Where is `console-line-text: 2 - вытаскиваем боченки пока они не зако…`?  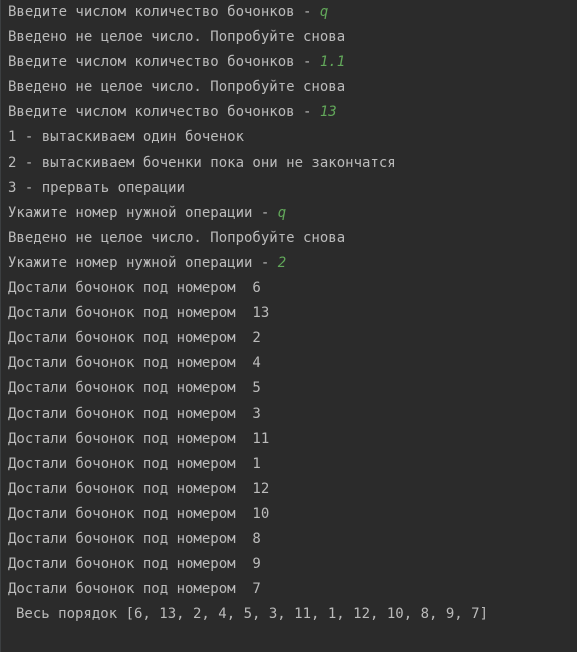
console-line-text: 2 - вытаскиваем боченки пока они не зако… is located at coordinates (202, 162).